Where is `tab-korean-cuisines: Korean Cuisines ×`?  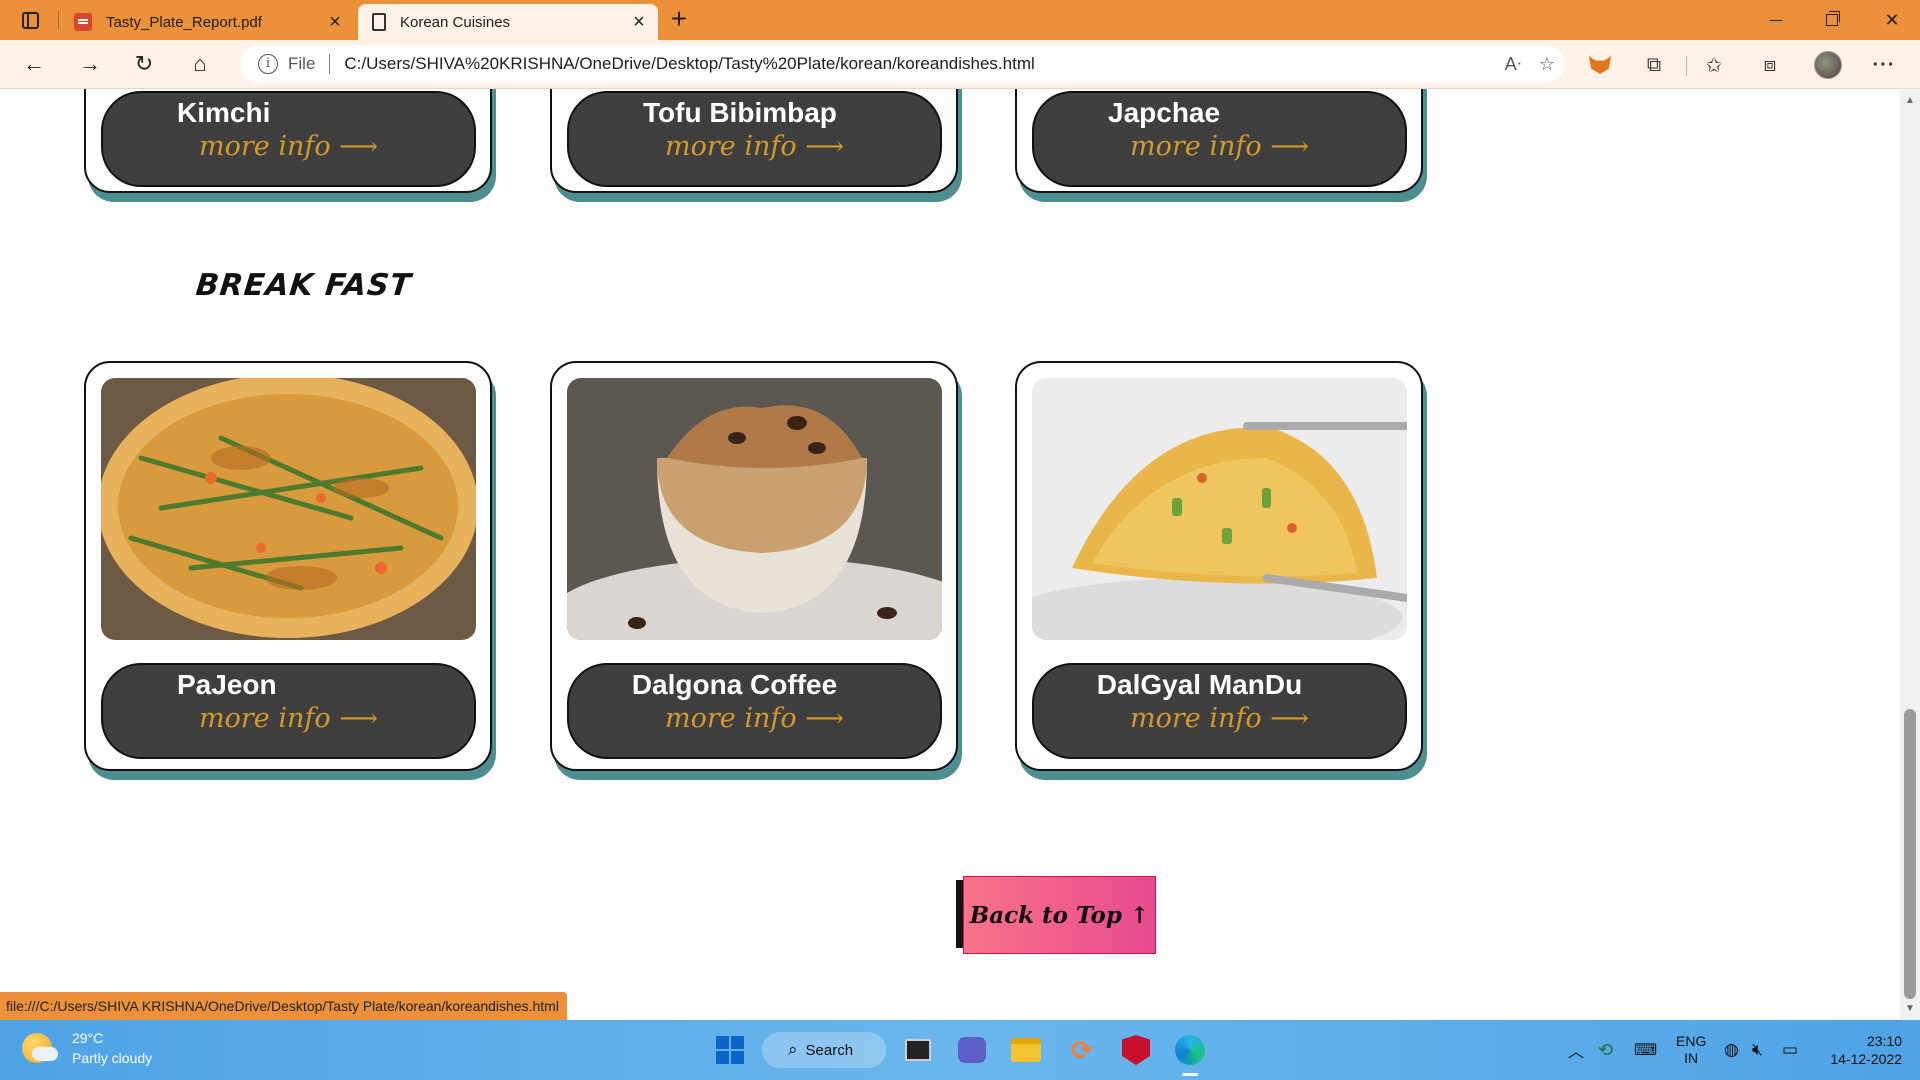 tab-korean-cuisines: Korean Cuisines × is located at coordinates (508, 22).